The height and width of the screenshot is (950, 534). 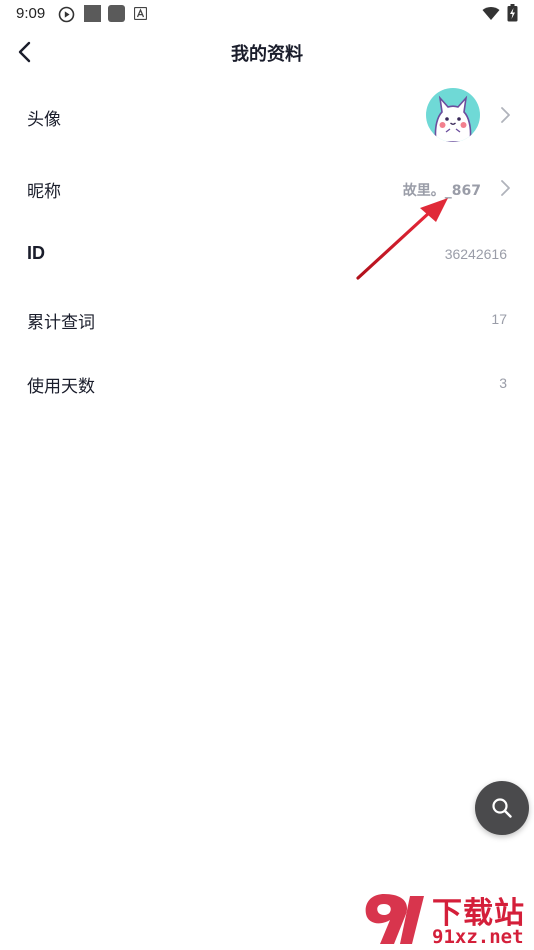 I want to click on total-queries-row: 累计查词 17, so click(x=267, y=319).